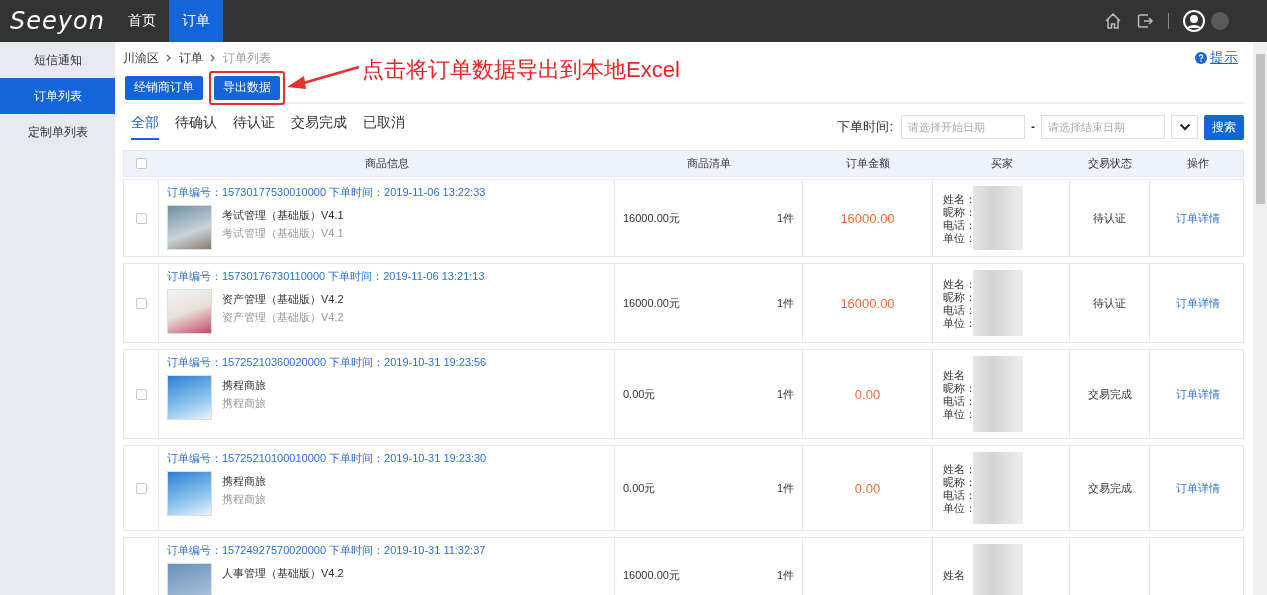 The width and height of the screenshot is (1267, 595). I want to click on column-header: 买家, so click(1001, 163).